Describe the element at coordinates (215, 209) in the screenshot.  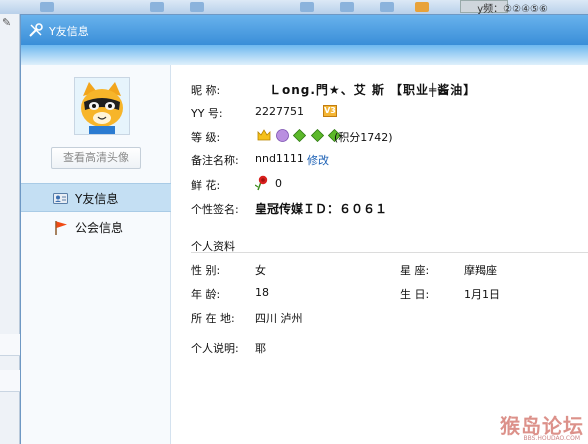
I see `signature-label: 个性签名:` at that location.